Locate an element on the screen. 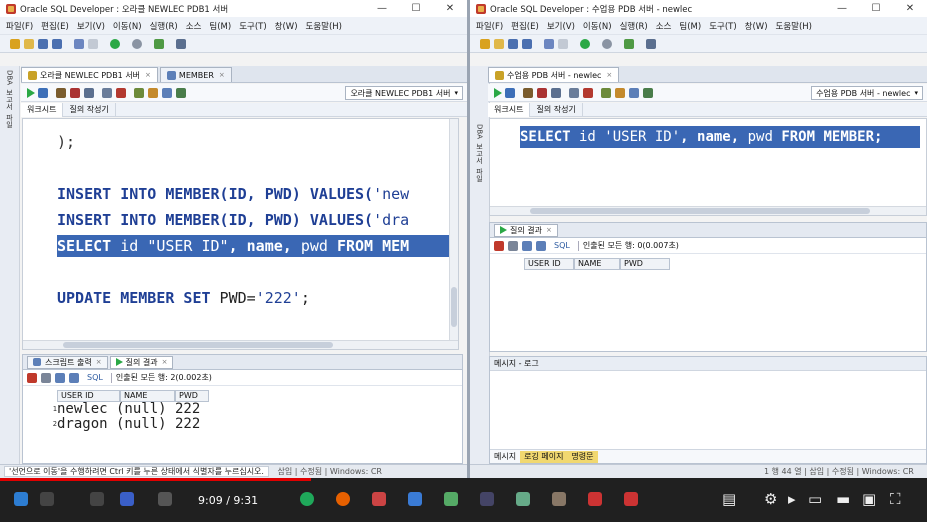 The height and width of the screenshot is (522, 927). history-icon is located at coordinates (167, 92).